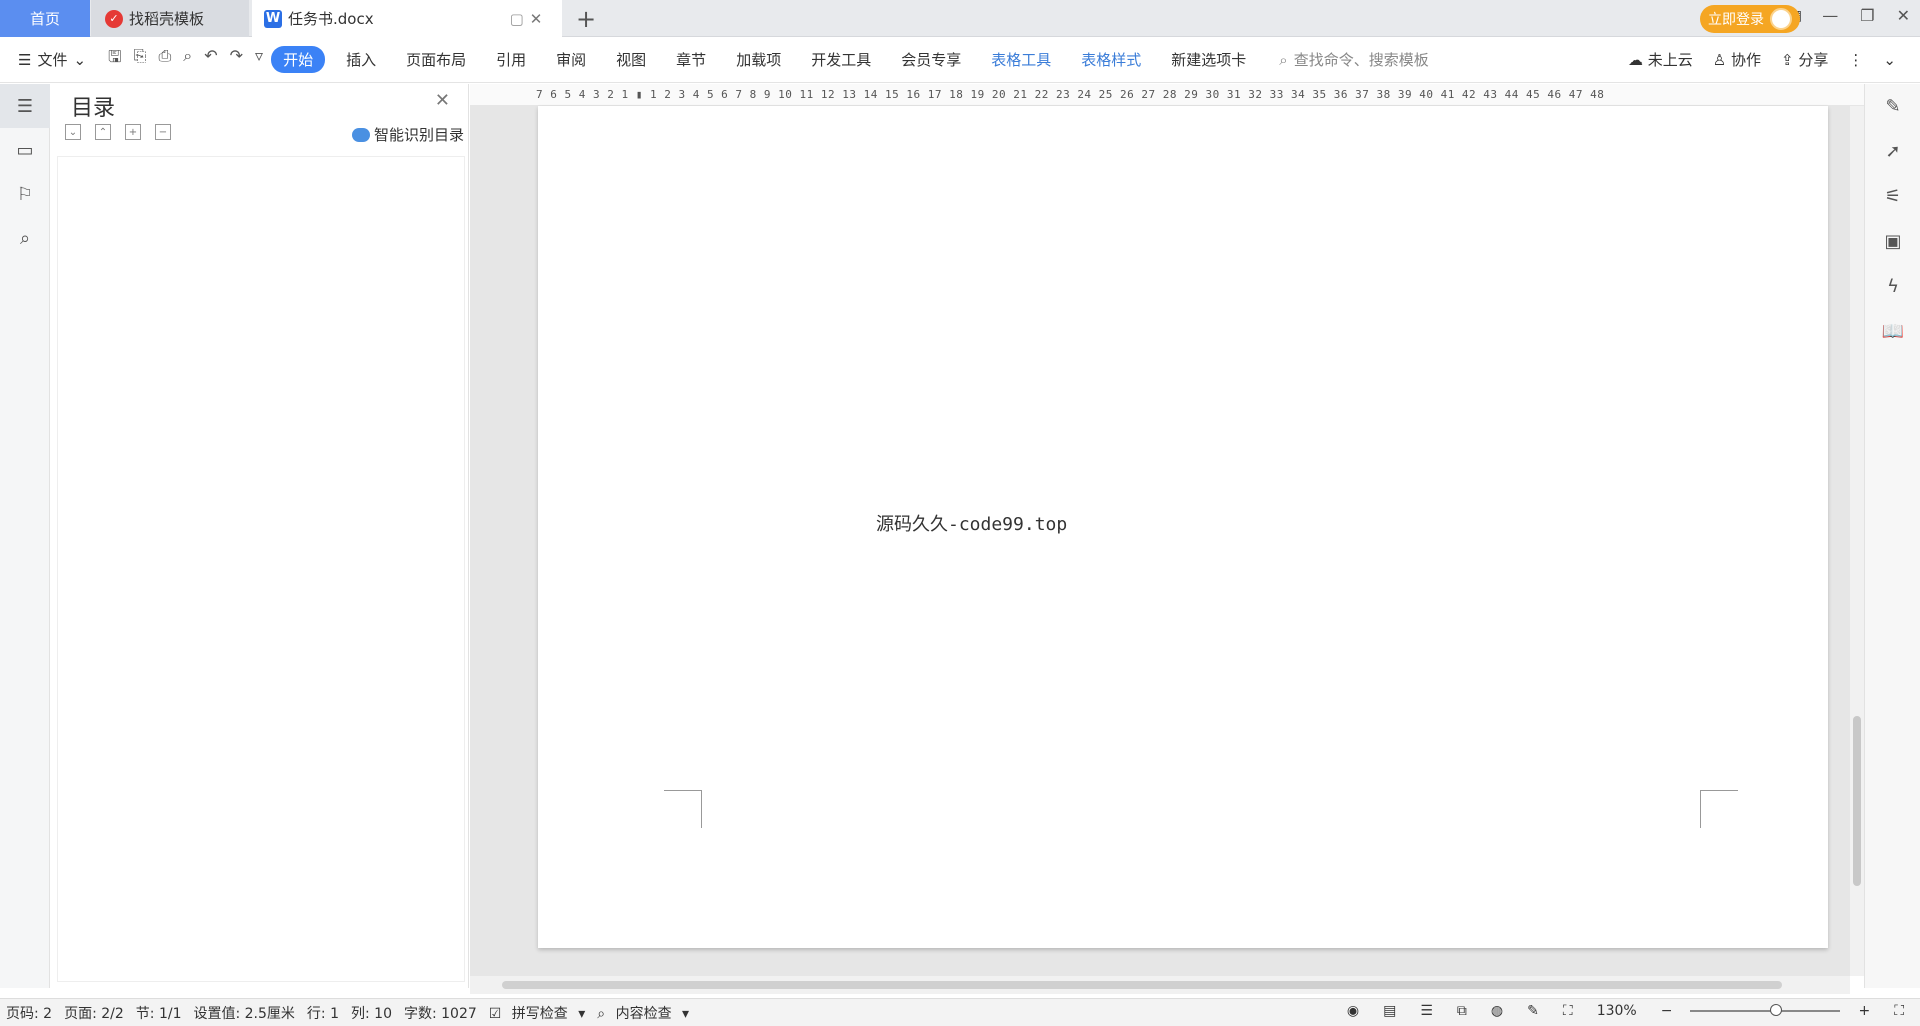 The width and height of the screenshot is (1920, 1026). I want to click on vertical-scroll-thumb, so click(1857, 801).